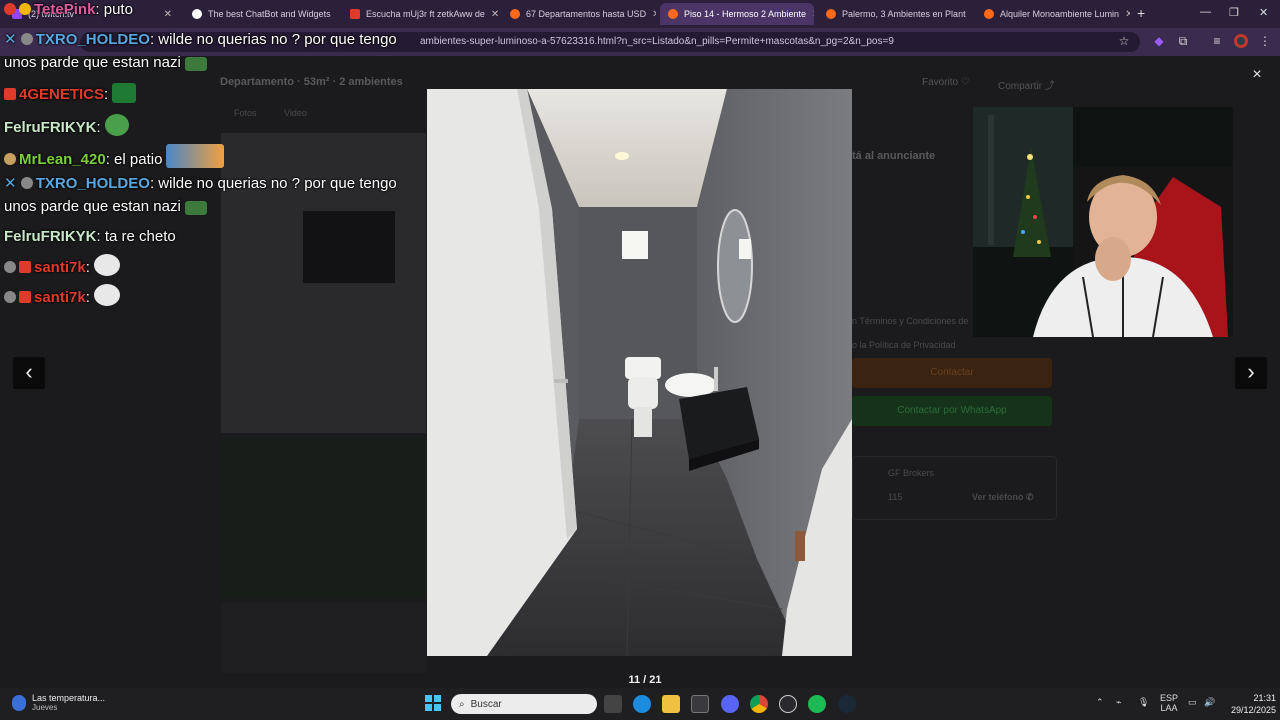 Image resolution: width=1280 pixels, height=720 pixels. What do you see at coordinates (579, 14) in the screenshot?
I see `tab-departamentos: 67 Departamentos hasta USD ✕` at bounding box center [579, 14].